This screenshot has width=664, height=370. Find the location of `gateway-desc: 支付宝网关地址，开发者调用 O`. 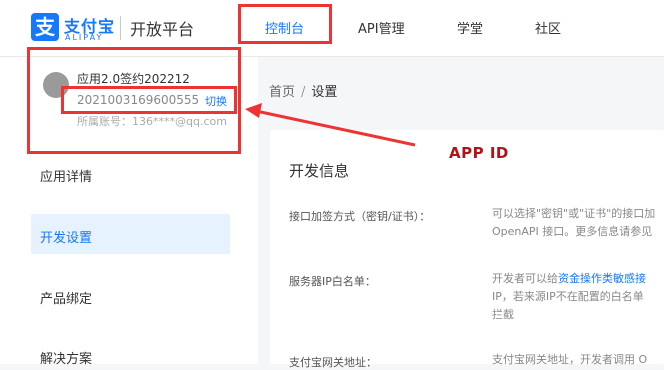

gateway-desc: 支付宝网关地址，开发者调用 O is located at coordinates (570, 359).